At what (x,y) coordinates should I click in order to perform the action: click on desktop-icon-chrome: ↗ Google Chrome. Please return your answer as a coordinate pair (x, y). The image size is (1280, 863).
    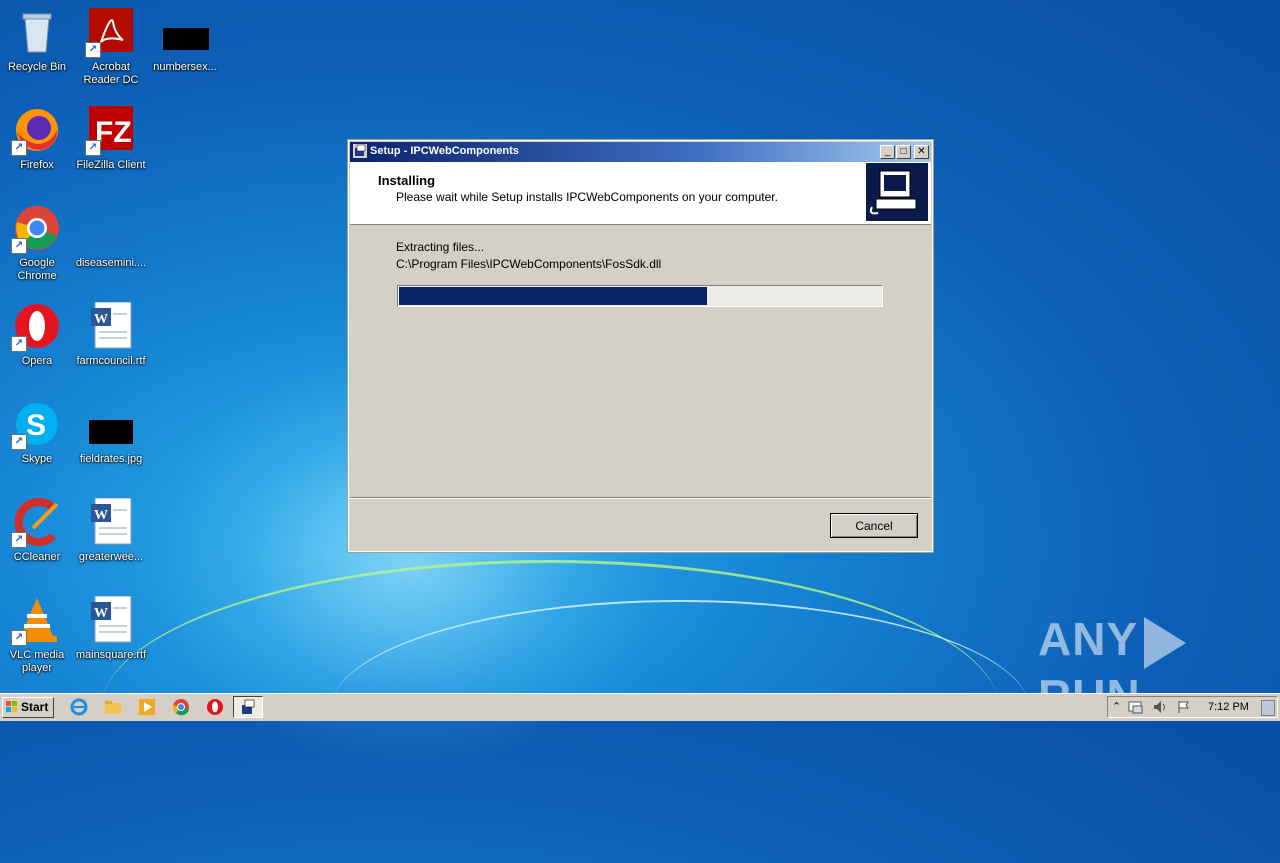
    Looking at the image, I should click on (37, 243).